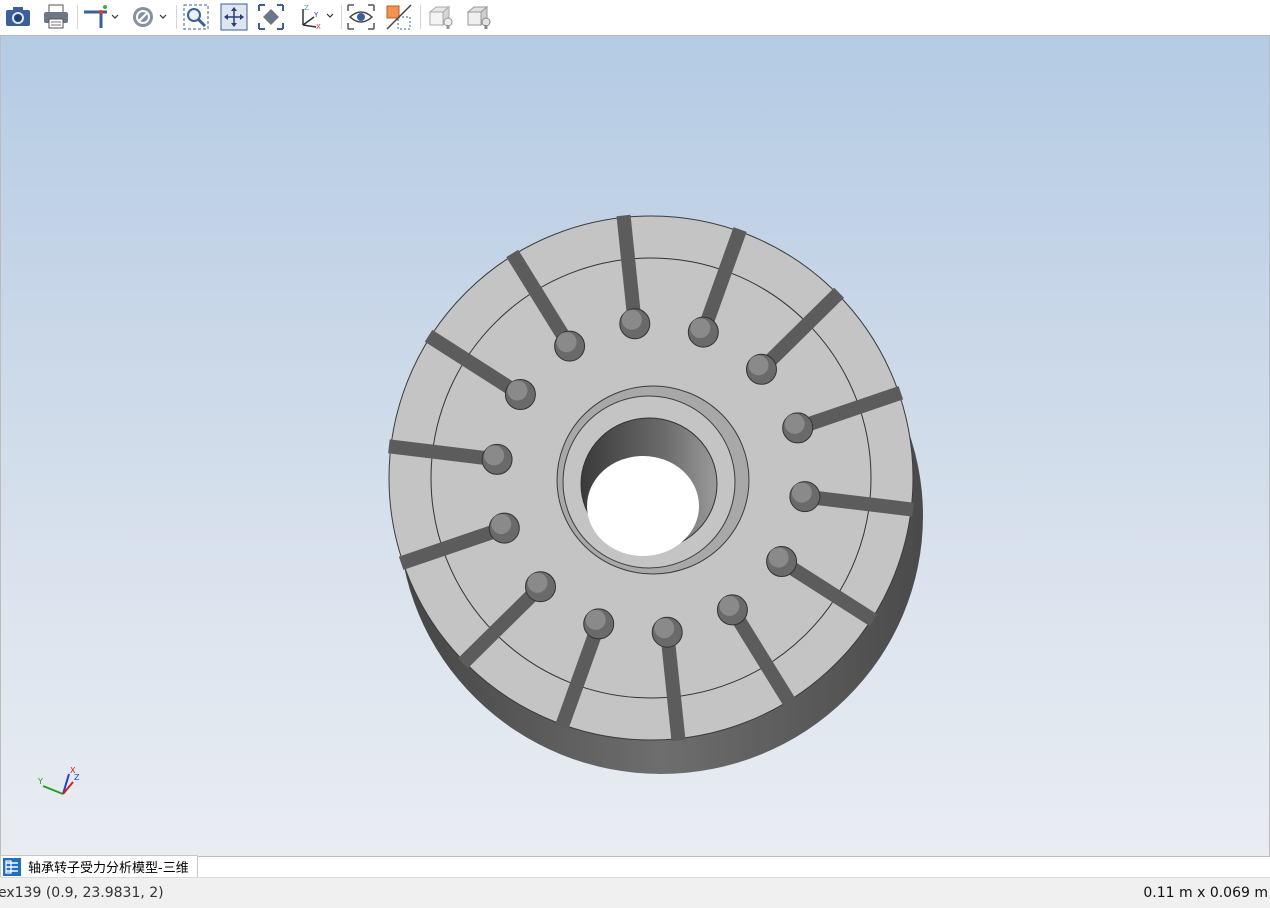 Image resolution: width=1270 pixels, height=908 pixels. I want to click on printer-icon, so click(56, 17).